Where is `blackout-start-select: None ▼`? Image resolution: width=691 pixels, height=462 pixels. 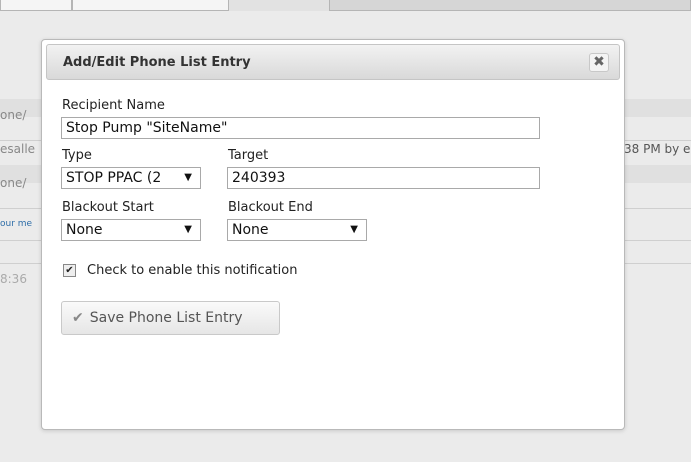
blackout-start-select: None ▼ is located at coordinates (131, 230).